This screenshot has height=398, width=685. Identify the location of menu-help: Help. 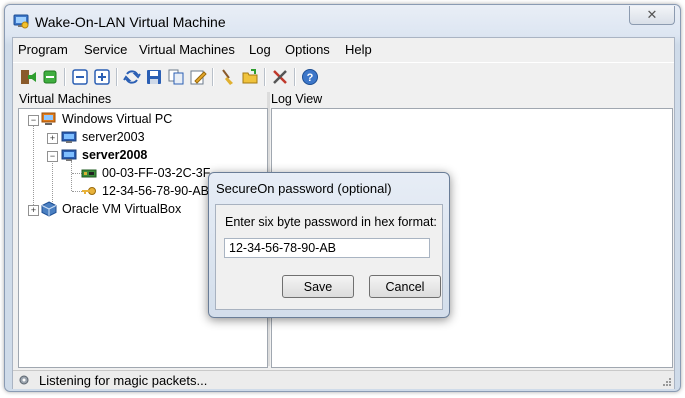
(358, 49).